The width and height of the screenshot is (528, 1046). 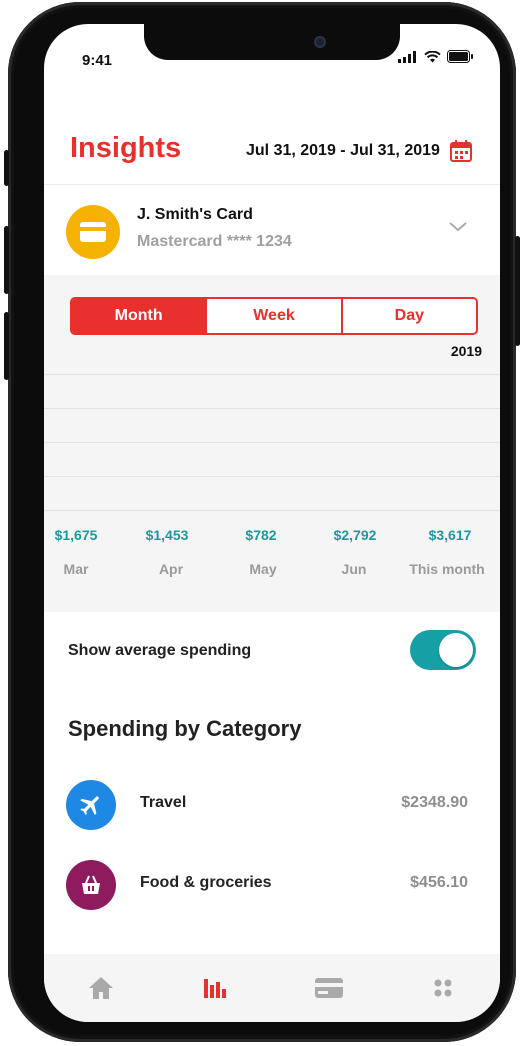 I want to click on chart-year: 2019, so click(x=466, y=351).